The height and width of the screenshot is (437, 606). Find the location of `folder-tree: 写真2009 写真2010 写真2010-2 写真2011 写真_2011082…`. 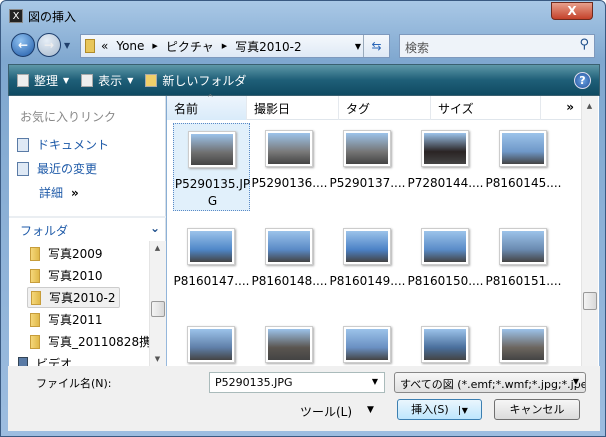

folder-tree: 写真2009 写真2010 写真2010-2 写真2011 写真_2011082… is located at coordinates (79, 303).